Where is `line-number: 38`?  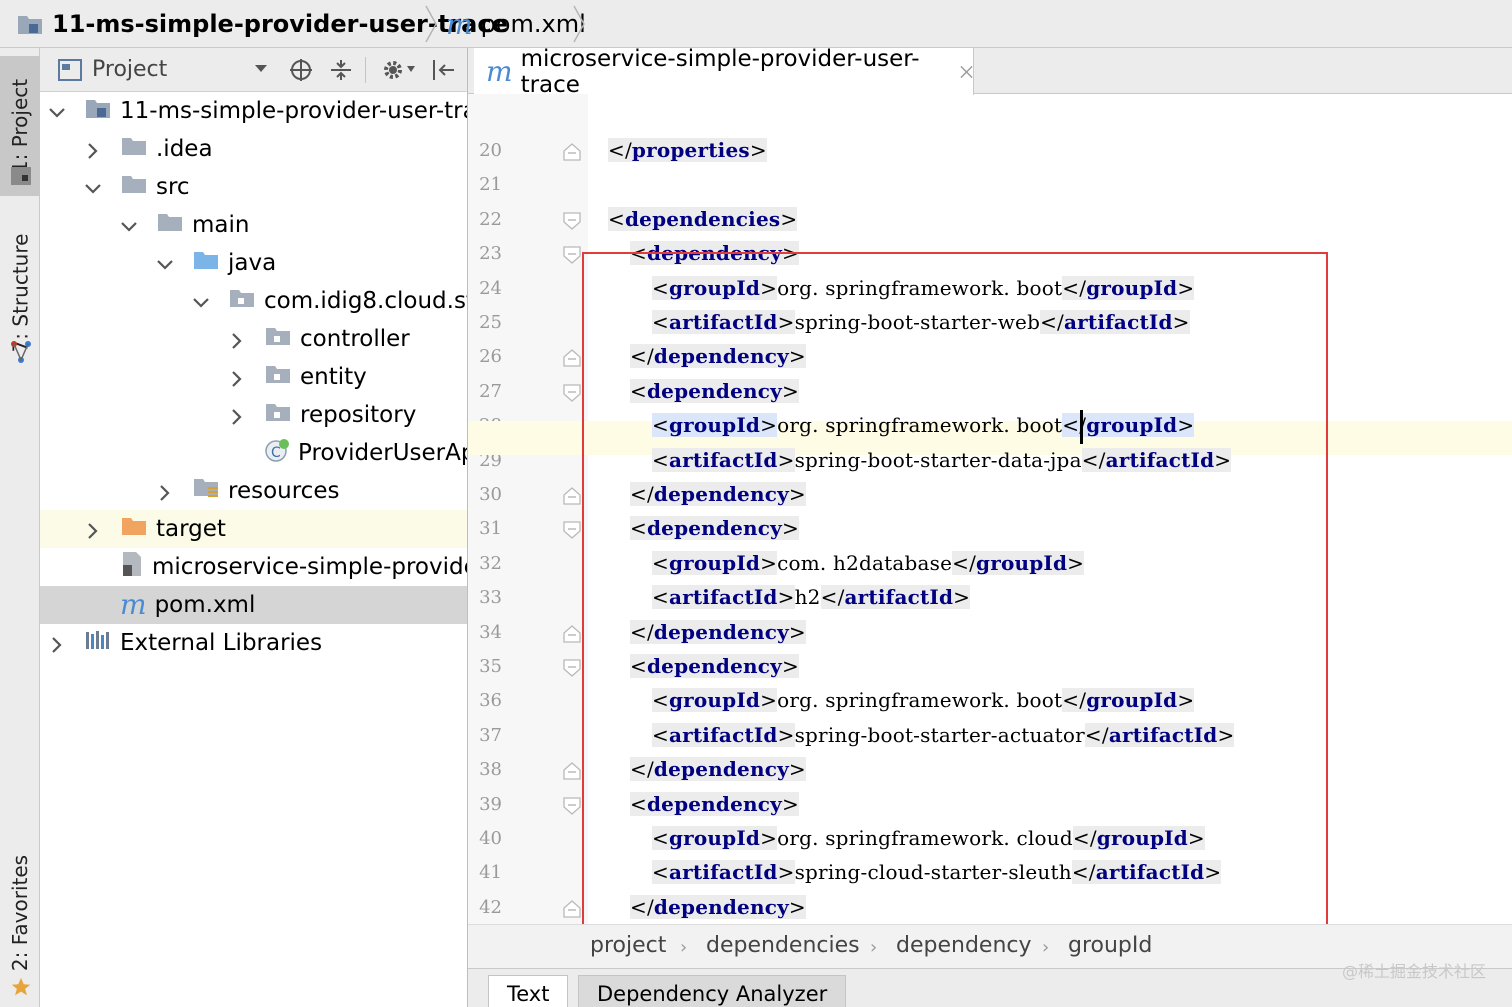 line-number: 38 is located at coordinates (490, 770).